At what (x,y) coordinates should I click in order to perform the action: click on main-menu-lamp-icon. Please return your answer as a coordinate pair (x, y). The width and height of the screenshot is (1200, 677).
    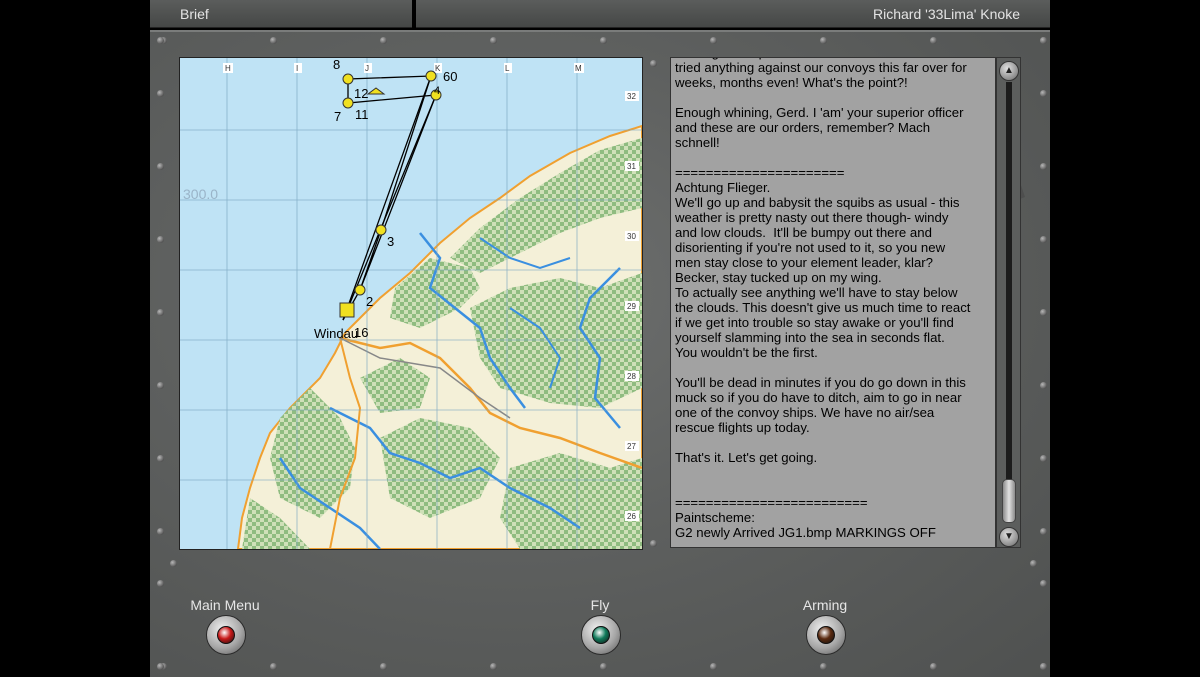
    Looking at the image, I should click on (226, 635).